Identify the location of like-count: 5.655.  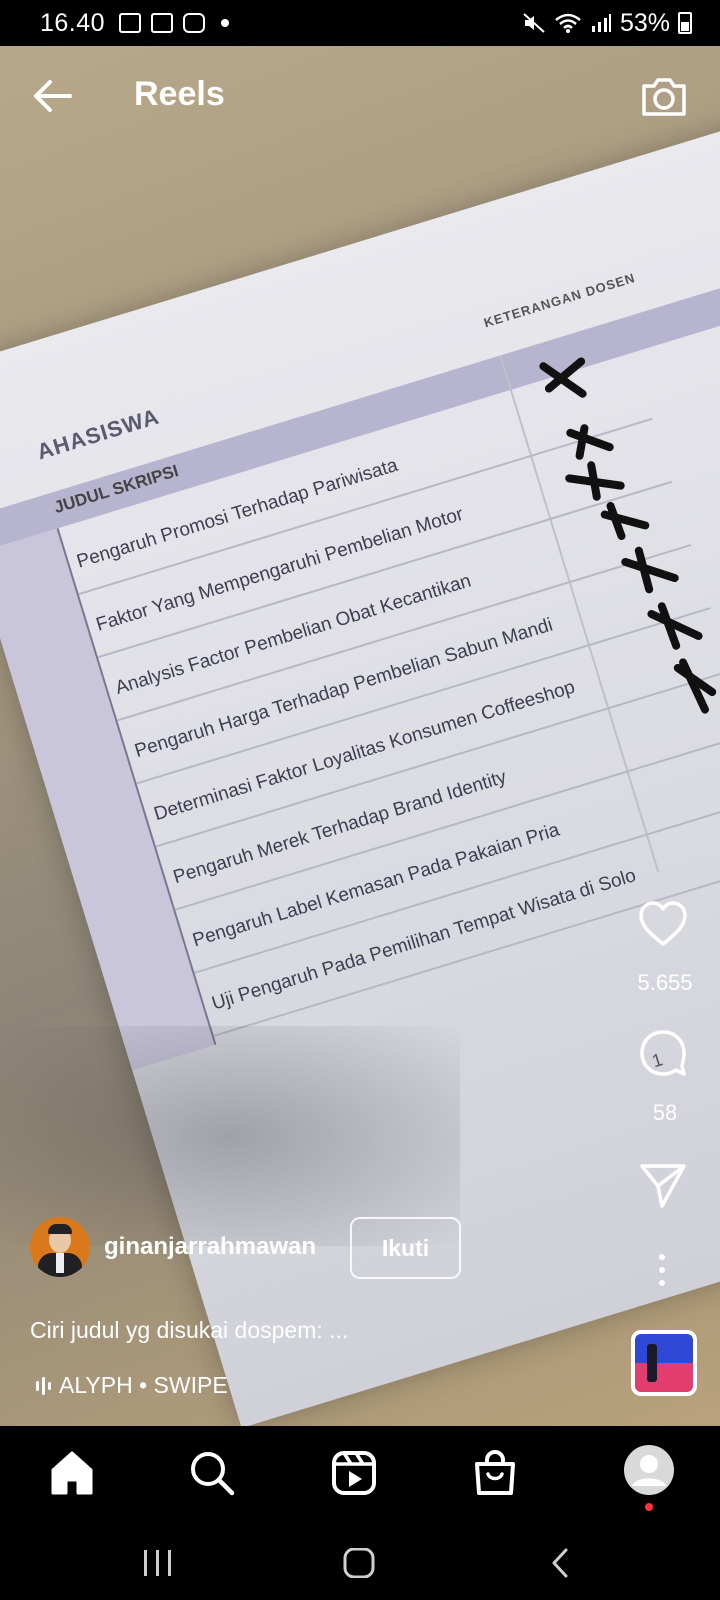
(665, 982).